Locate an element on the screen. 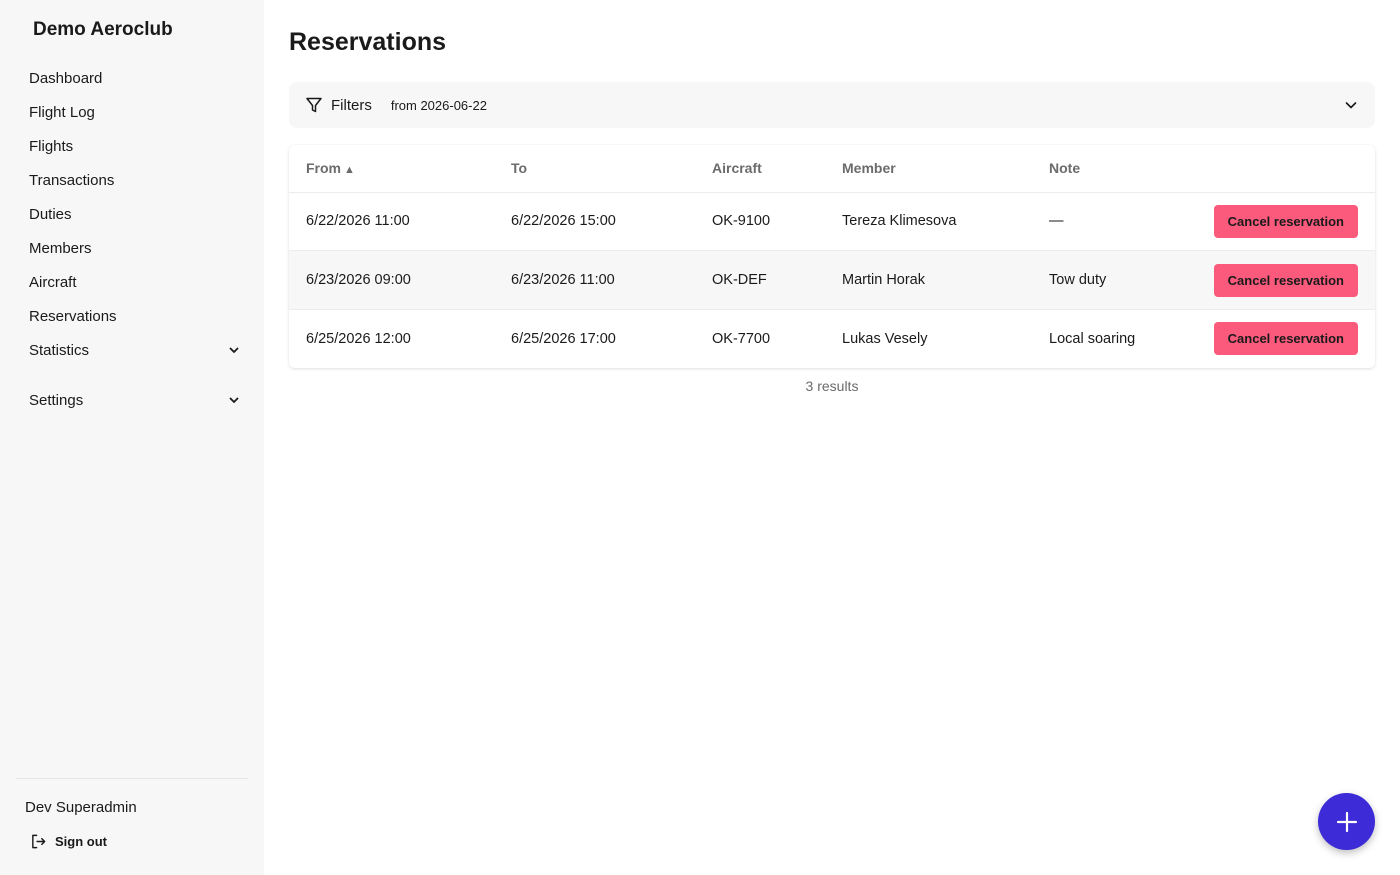  column-header-note: Note is located at coordinates (1112, 169).